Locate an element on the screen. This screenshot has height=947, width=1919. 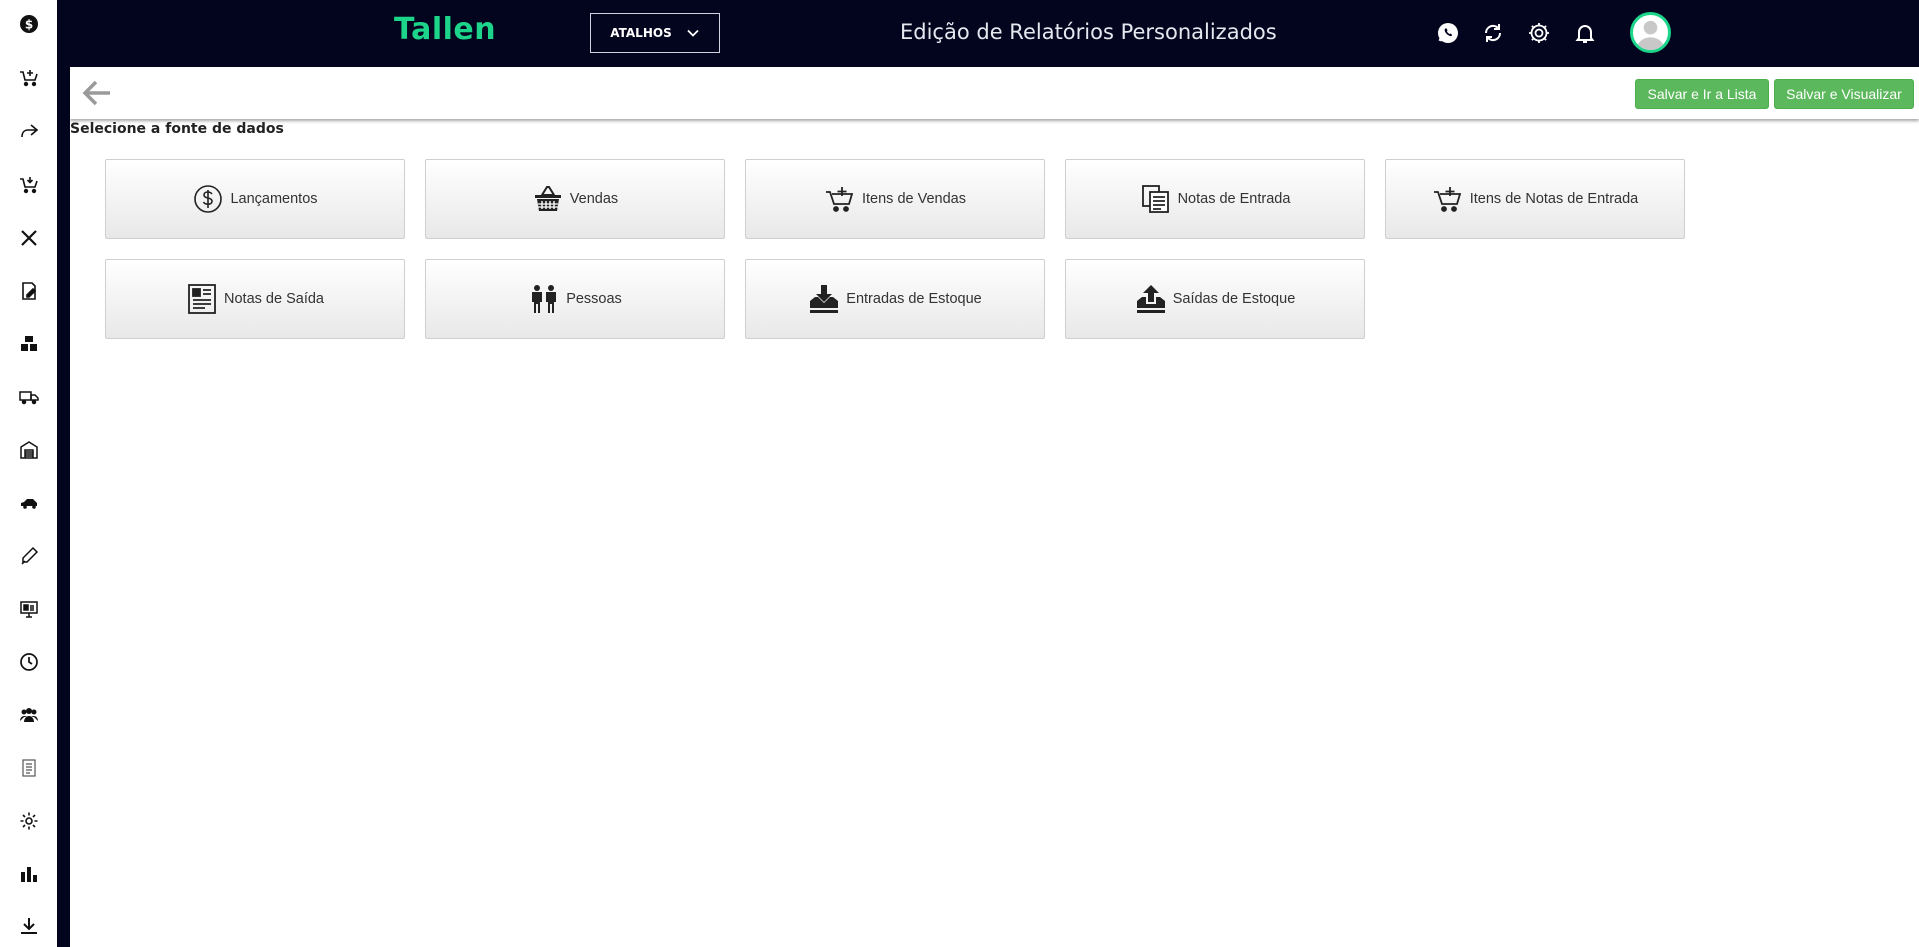
boxes-icon is located at coordinates (29, 344).